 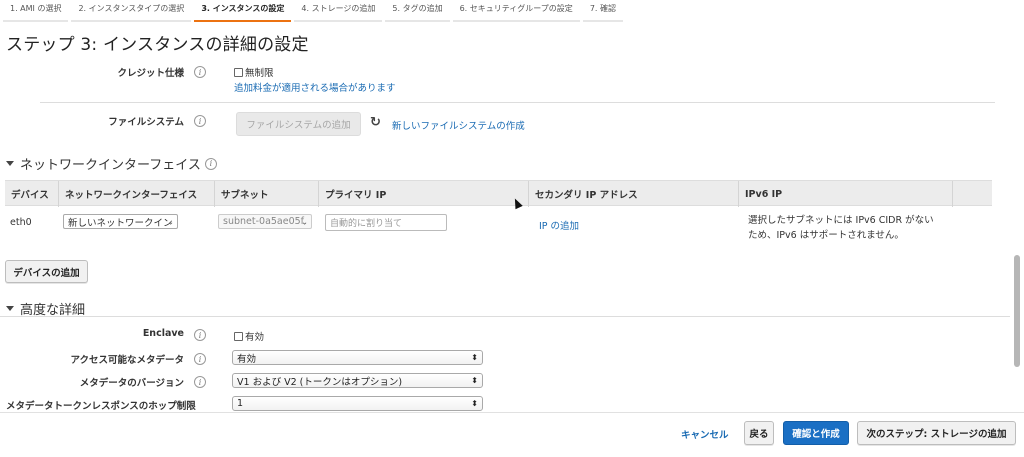 What do you see at coordinates (338, 12) in the screenshot?
I see `wizard-step-storage: 4. ストレージの追加` at bounding box center [338, 12].